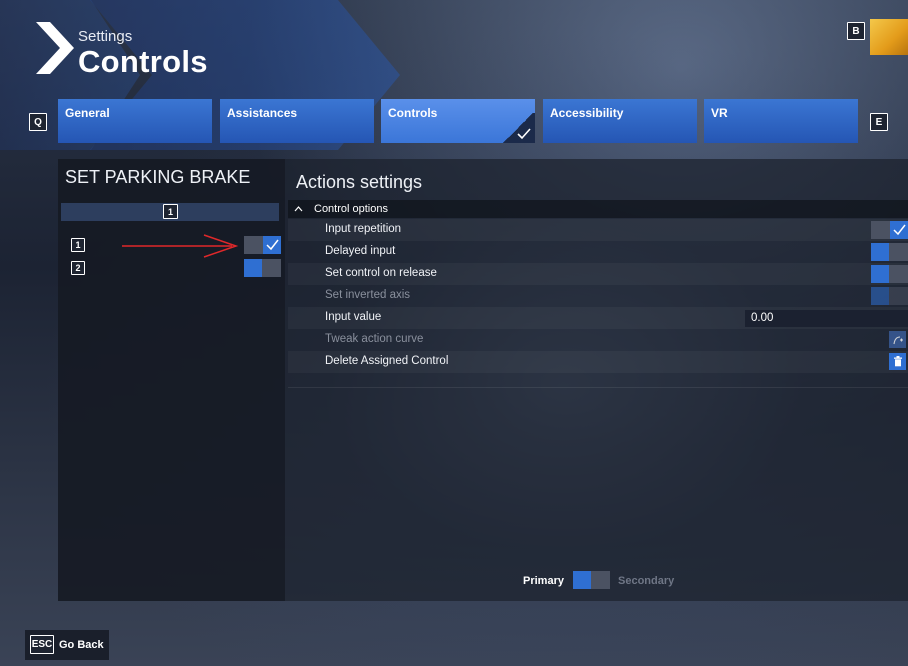  Describe the element at coordinates (889, 274) in the screenshot. I see `control-on-release-toggle` at that location.